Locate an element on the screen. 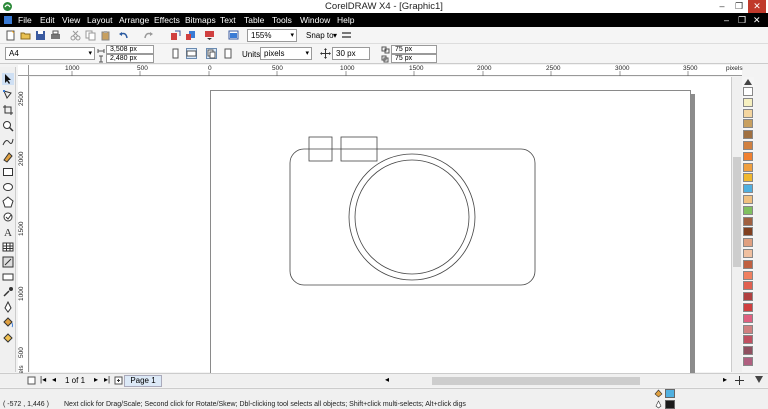 This screenshot has height=409, width=768. paste-icon is located at coordinates (105, 35).